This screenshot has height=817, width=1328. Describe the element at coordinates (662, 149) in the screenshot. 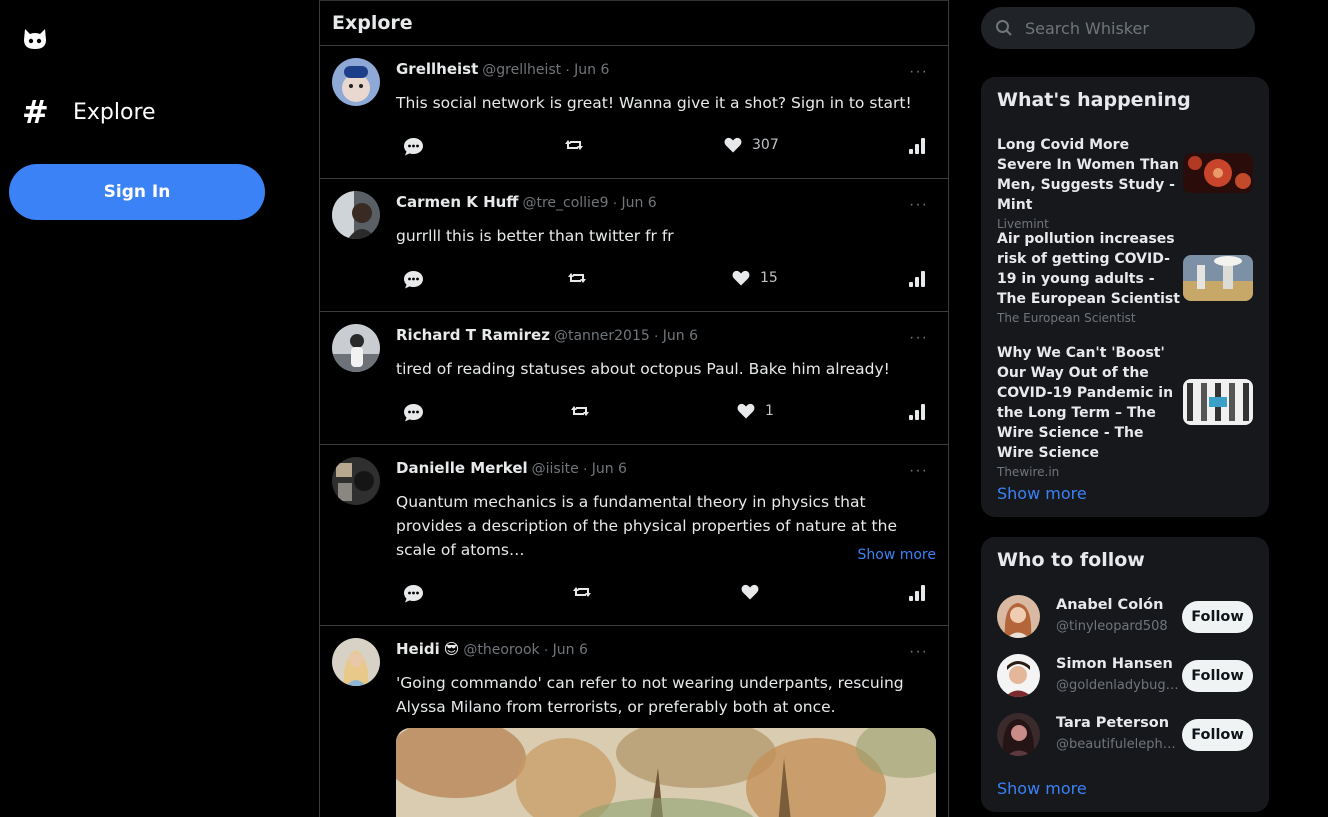

I see `post-actions: 307` at that location.